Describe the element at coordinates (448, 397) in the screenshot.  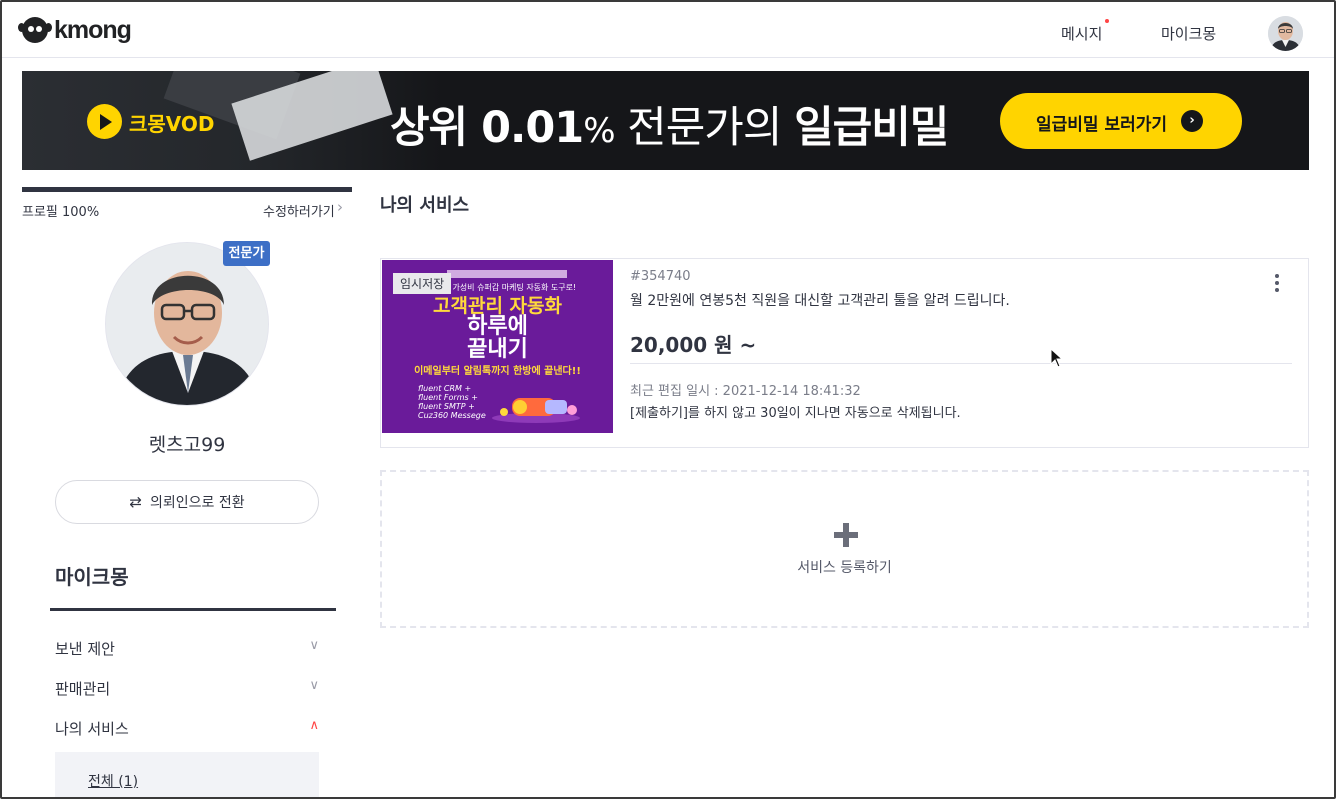
I see `thumbnail-list-item: fluent Forms +` at that location.